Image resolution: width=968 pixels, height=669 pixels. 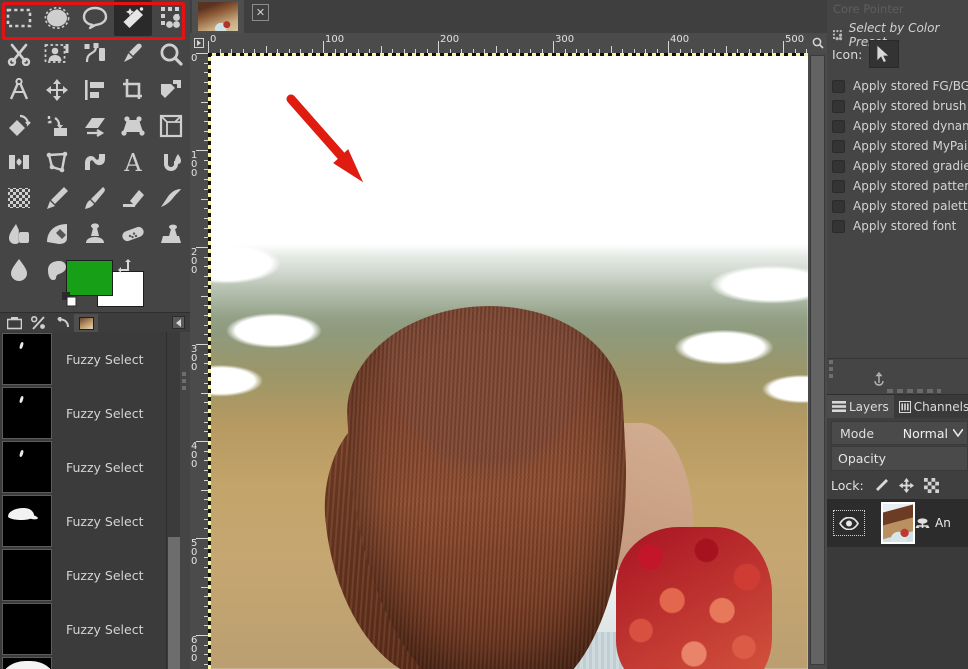 I want to click on anchor-icon, so click(x=879, y=379).